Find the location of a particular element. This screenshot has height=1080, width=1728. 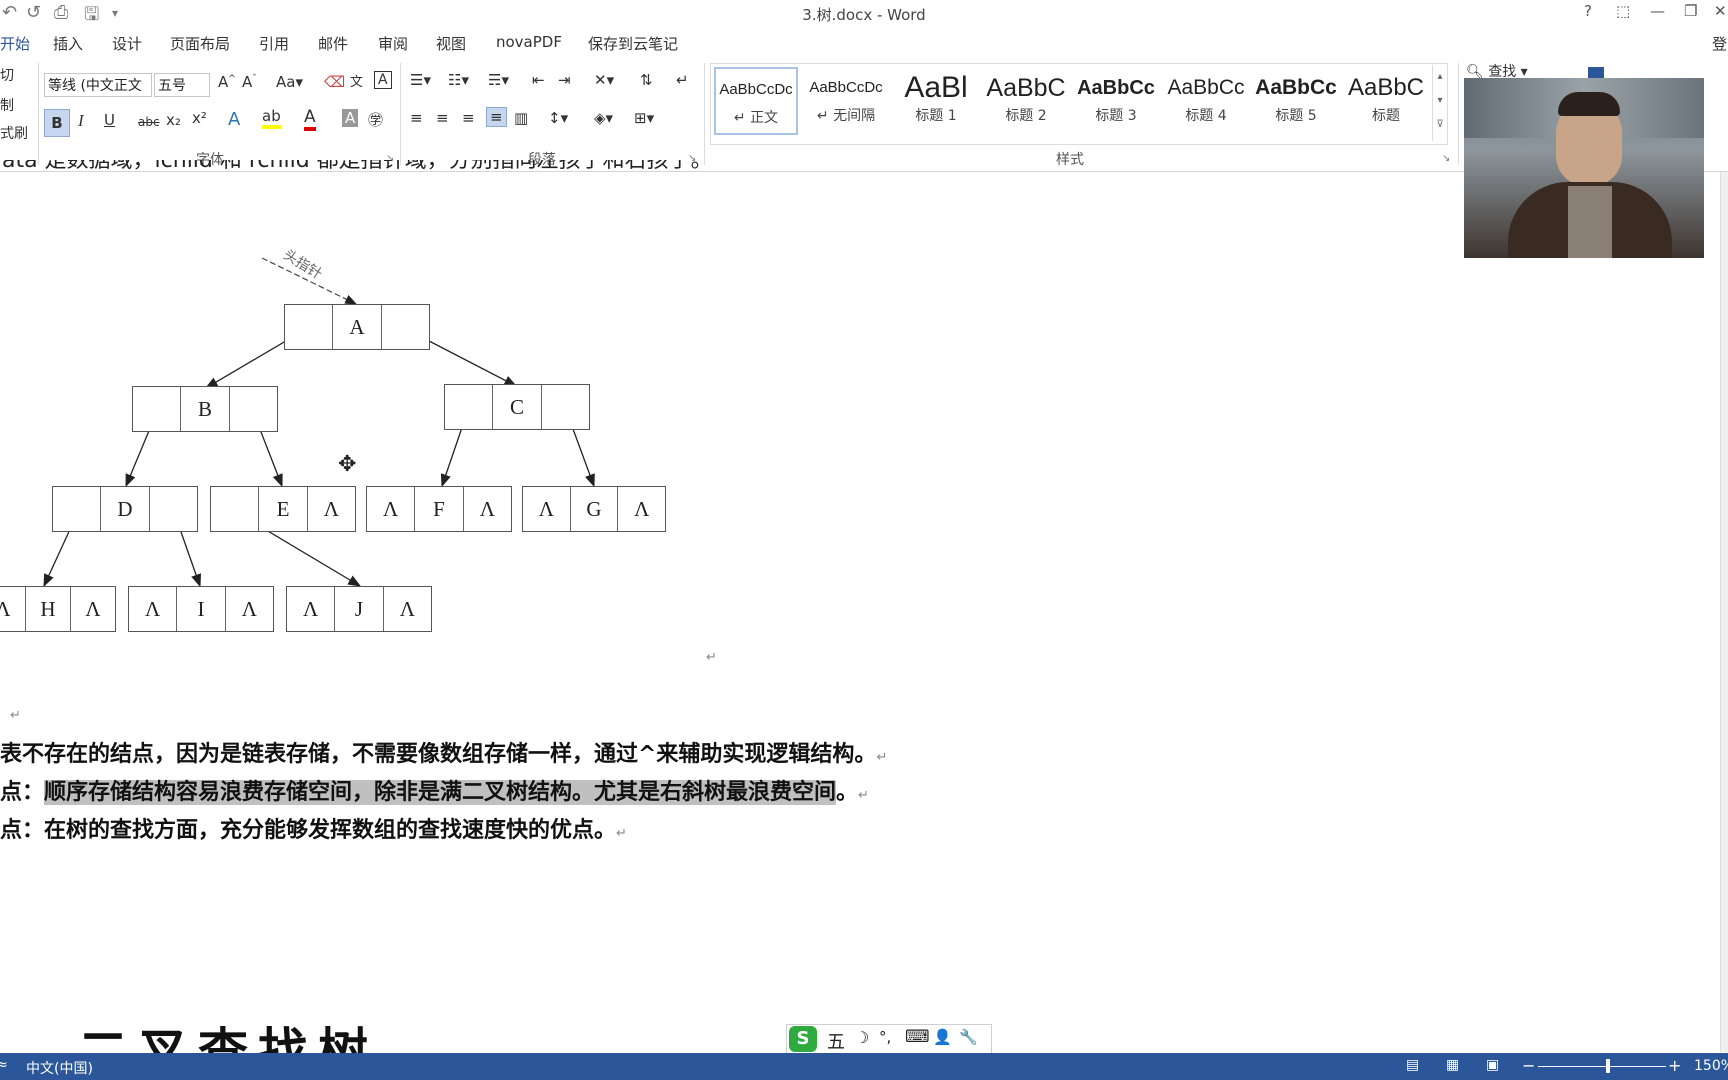

asian-layout-icon: ✕▾ is located at coordinates (604, 80).